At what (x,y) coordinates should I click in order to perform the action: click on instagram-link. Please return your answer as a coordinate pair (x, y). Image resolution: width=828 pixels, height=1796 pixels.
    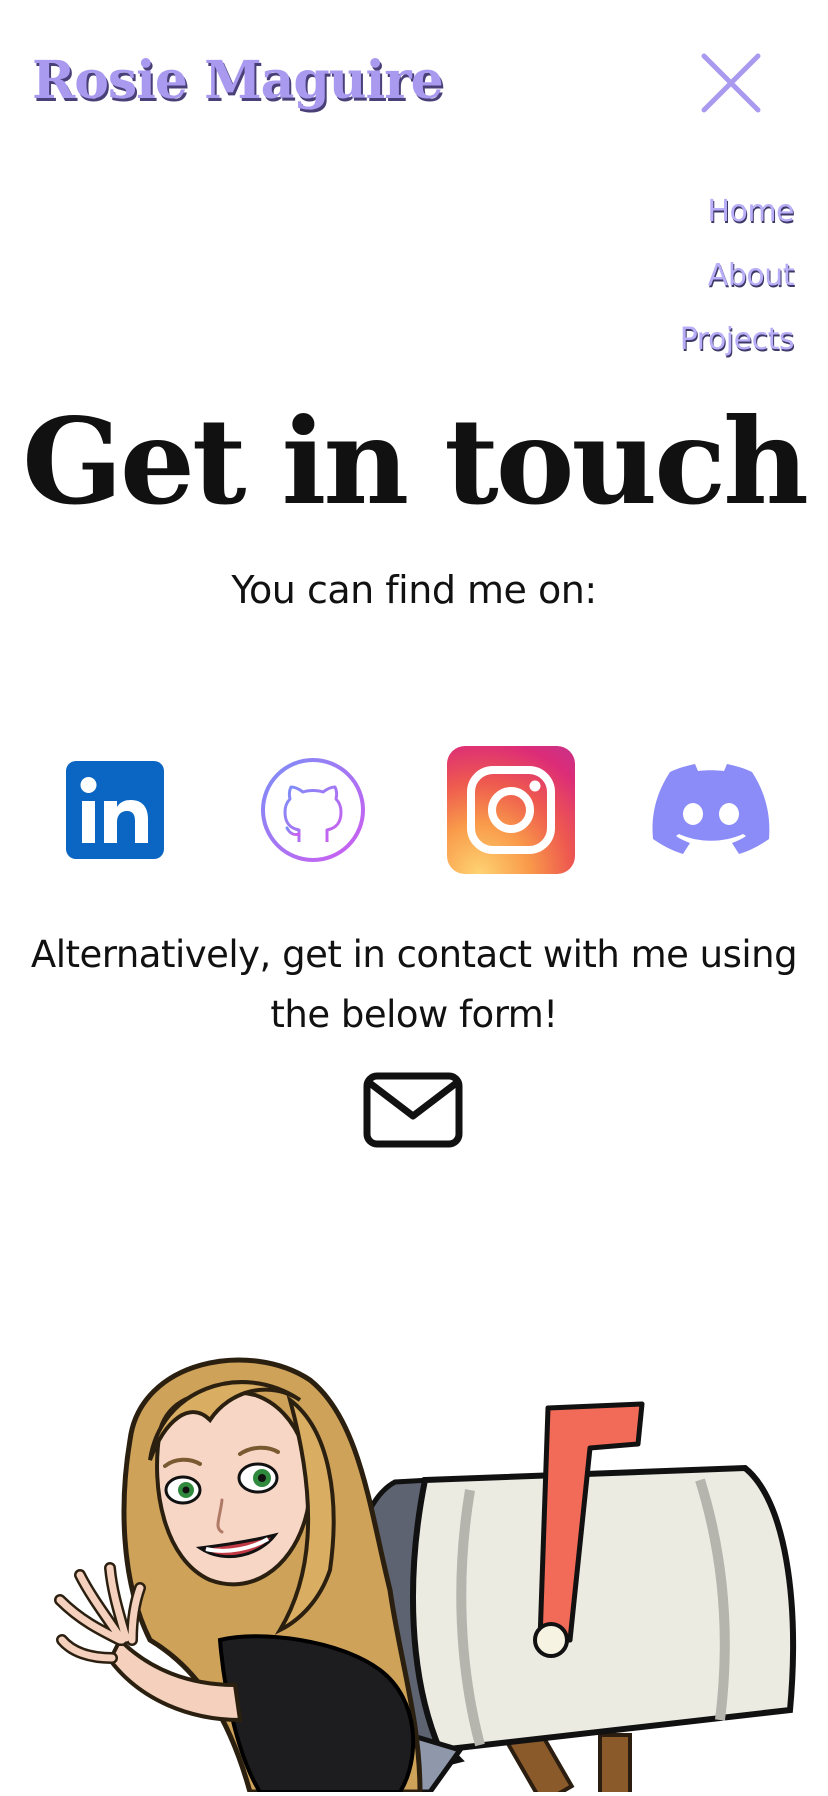
    Looking at the image, I should click on (511, 810).